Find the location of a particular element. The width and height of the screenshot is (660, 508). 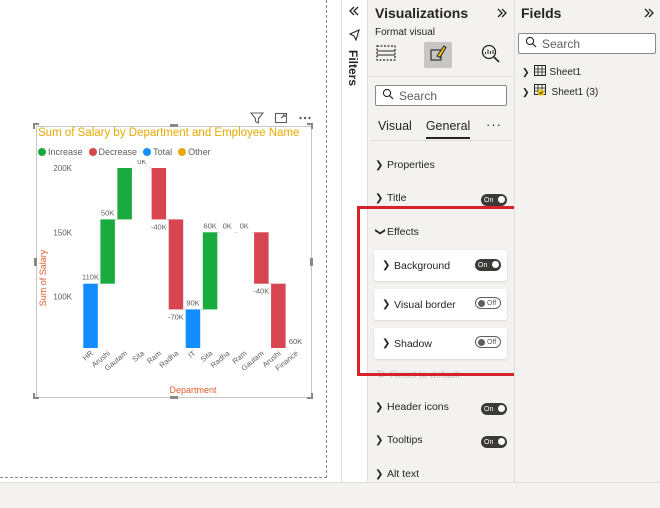

y-axis-title: Sum of Salary is located at coordinates (43, 277).